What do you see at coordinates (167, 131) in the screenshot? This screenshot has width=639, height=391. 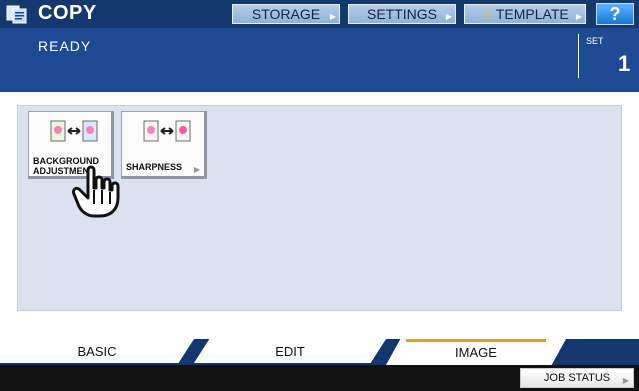 I see `sharpness-icon` at bounding box center [167, 131].